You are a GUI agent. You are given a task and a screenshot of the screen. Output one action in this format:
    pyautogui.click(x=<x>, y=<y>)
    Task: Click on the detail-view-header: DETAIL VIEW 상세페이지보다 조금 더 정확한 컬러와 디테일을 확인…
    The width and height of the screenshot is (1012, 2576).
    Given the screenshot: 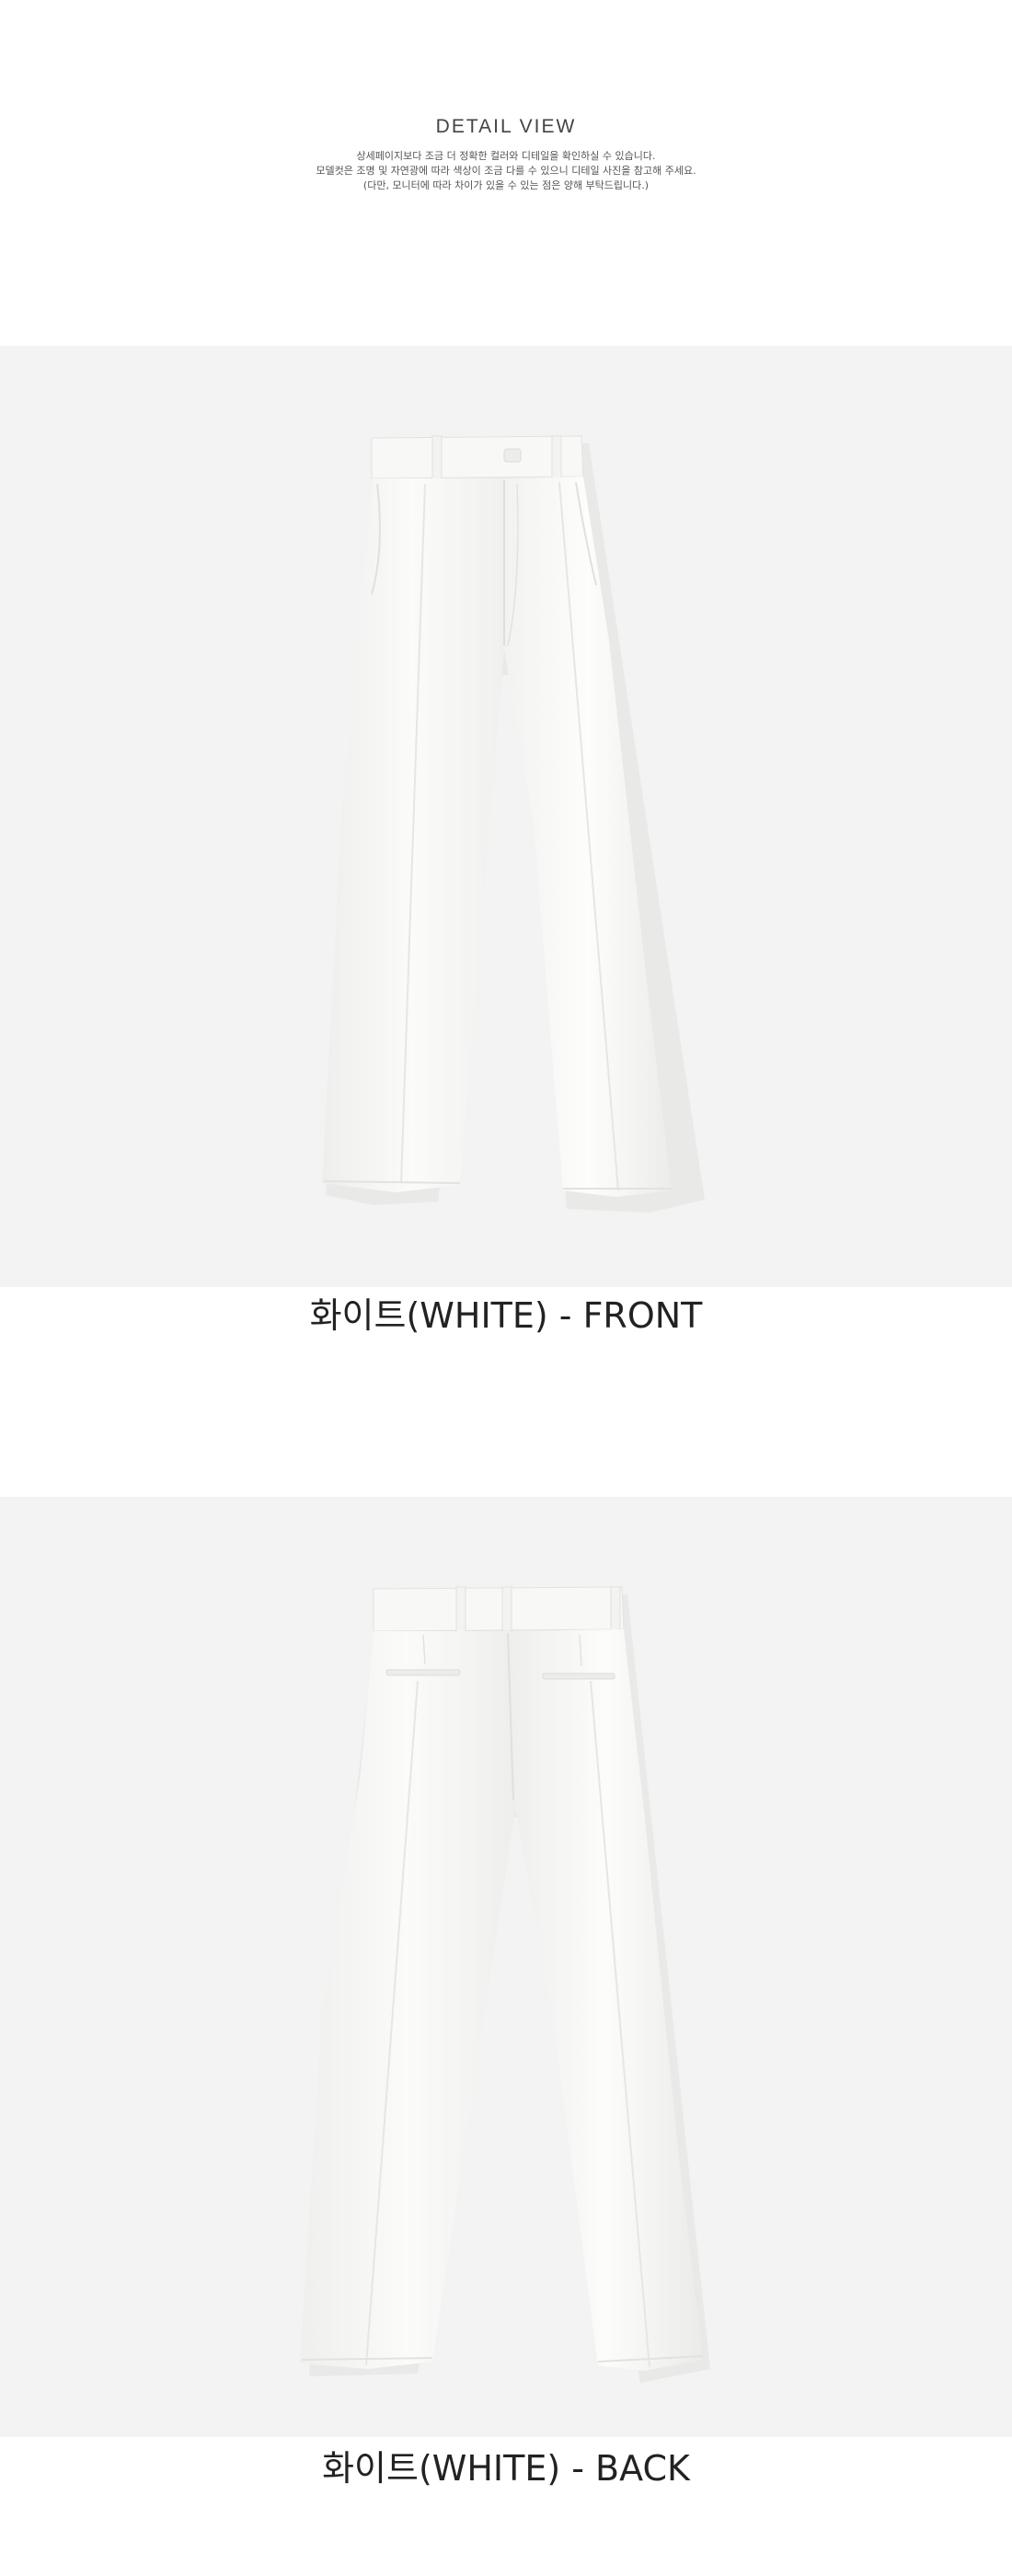 What is the action you would take?
    pyautogui.click(x=506, y=173)
    